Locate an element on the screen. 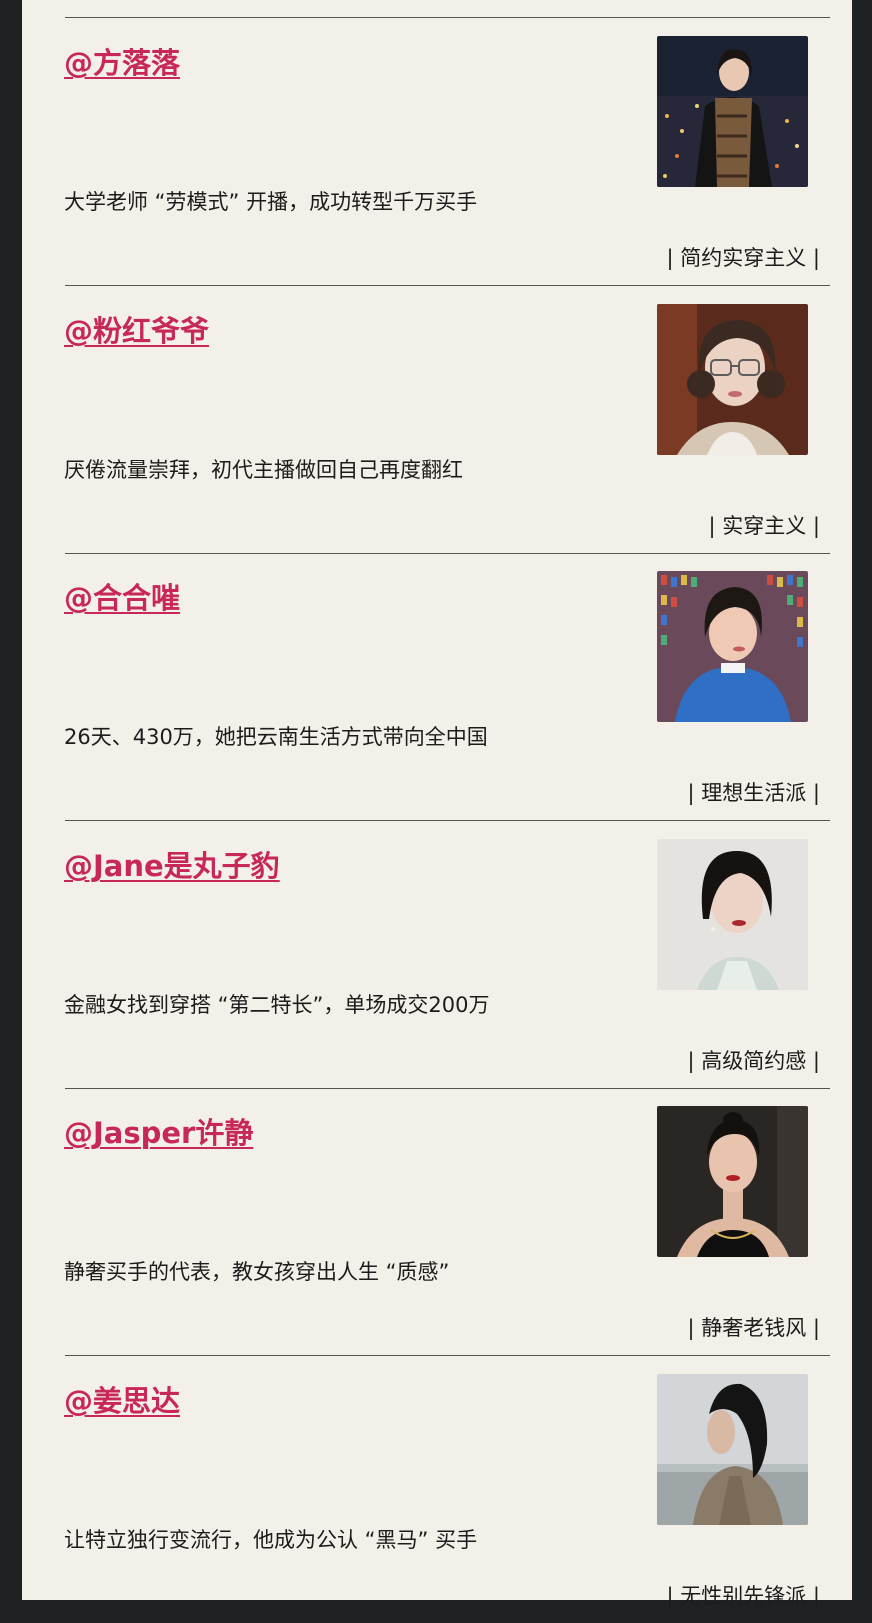 The image size is (872, 1623). creator-handle-link: @Jasper许静 is located at coordinates (158, 1133).